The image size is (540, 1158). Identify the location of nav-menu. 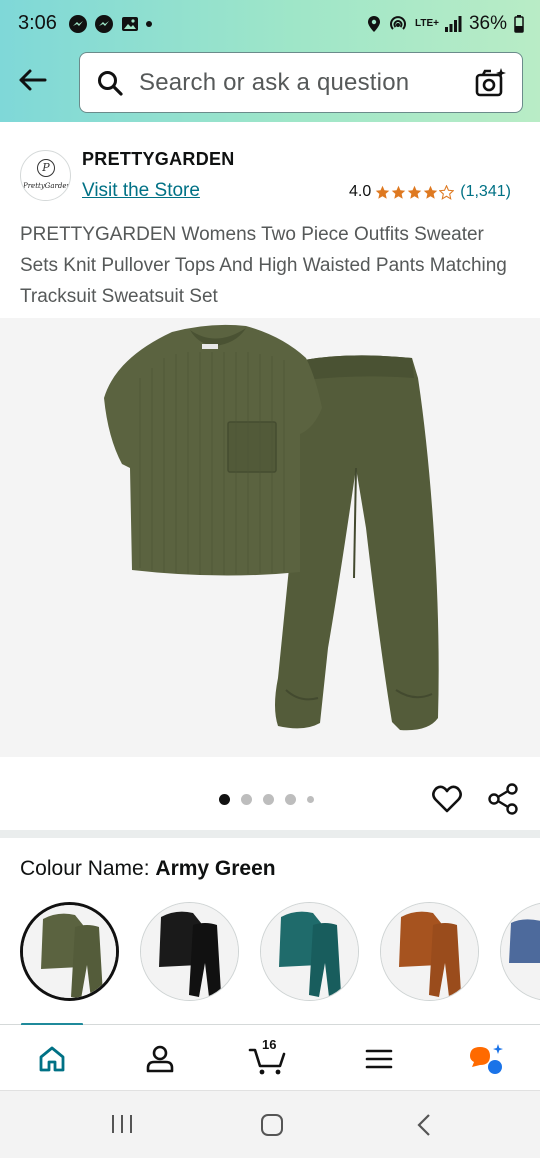
(379, 1059).